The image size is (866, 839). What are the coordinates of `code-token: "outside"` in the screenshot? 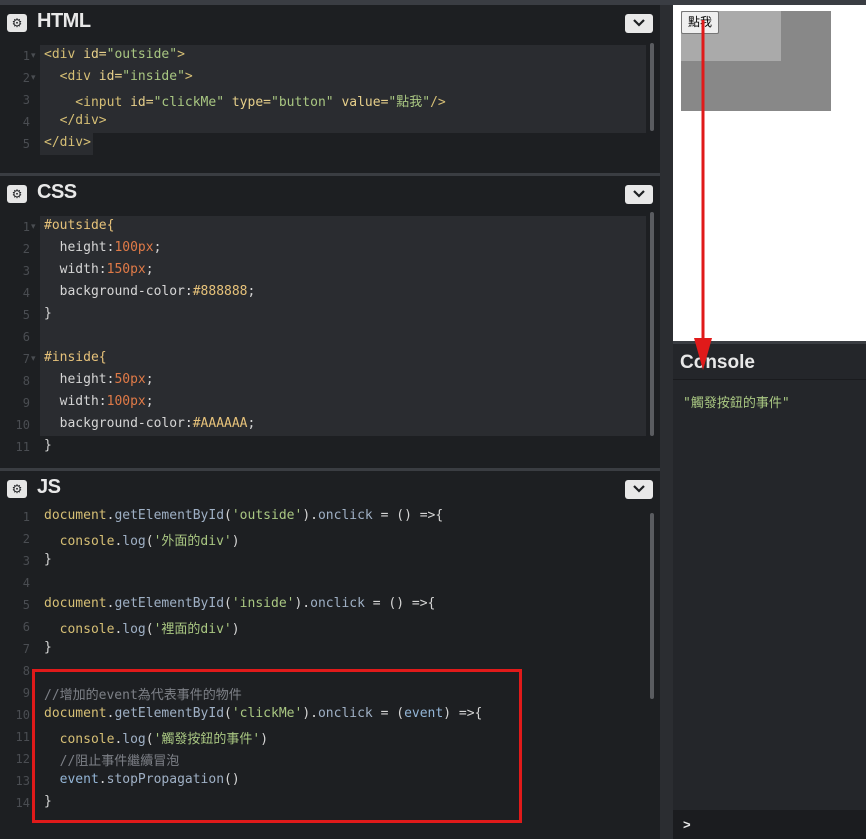 It's located at (142, 54).